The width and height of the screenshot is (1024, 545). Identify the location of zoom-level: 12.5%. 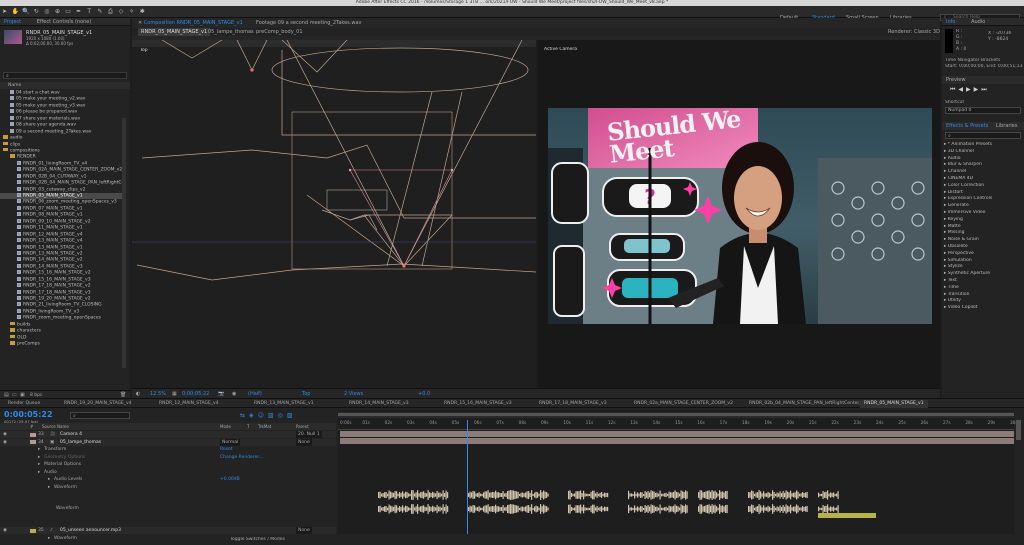
(158, 394).